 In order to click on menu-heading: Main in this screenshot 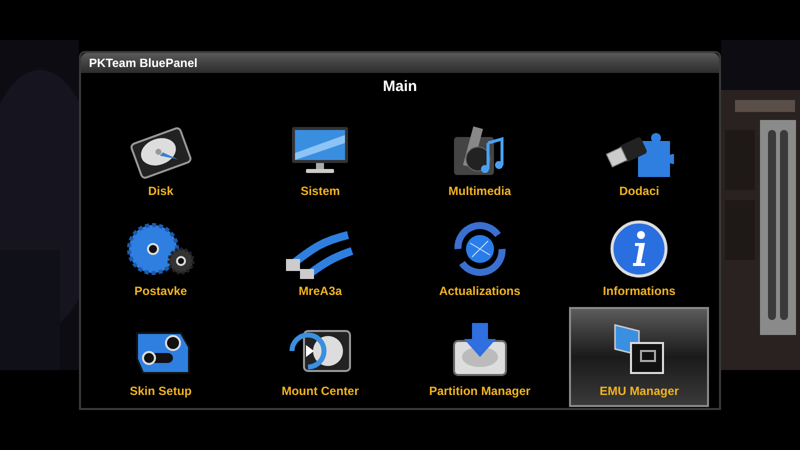, I will do `click(400, 87)`.